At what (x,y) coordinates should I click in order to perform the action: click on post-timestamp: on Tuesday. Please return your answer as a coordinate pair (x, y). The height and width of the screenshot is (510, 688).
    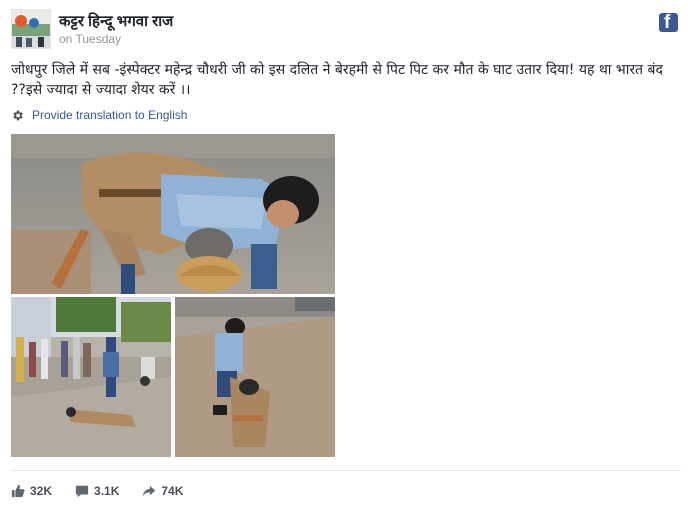
    Looking at the image, I should click on (90, 39).